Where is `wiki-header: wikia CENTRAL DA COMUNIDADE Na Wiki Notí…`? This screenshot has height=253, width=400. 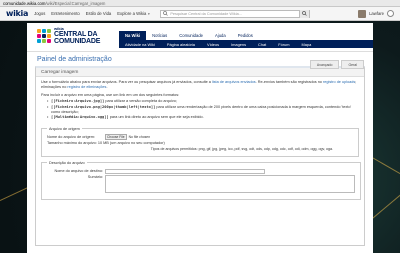
wiki-header: wikia CENTRAL DA COMUNIDADE Na Wiki Notí… is located at coordinates (200, 37).